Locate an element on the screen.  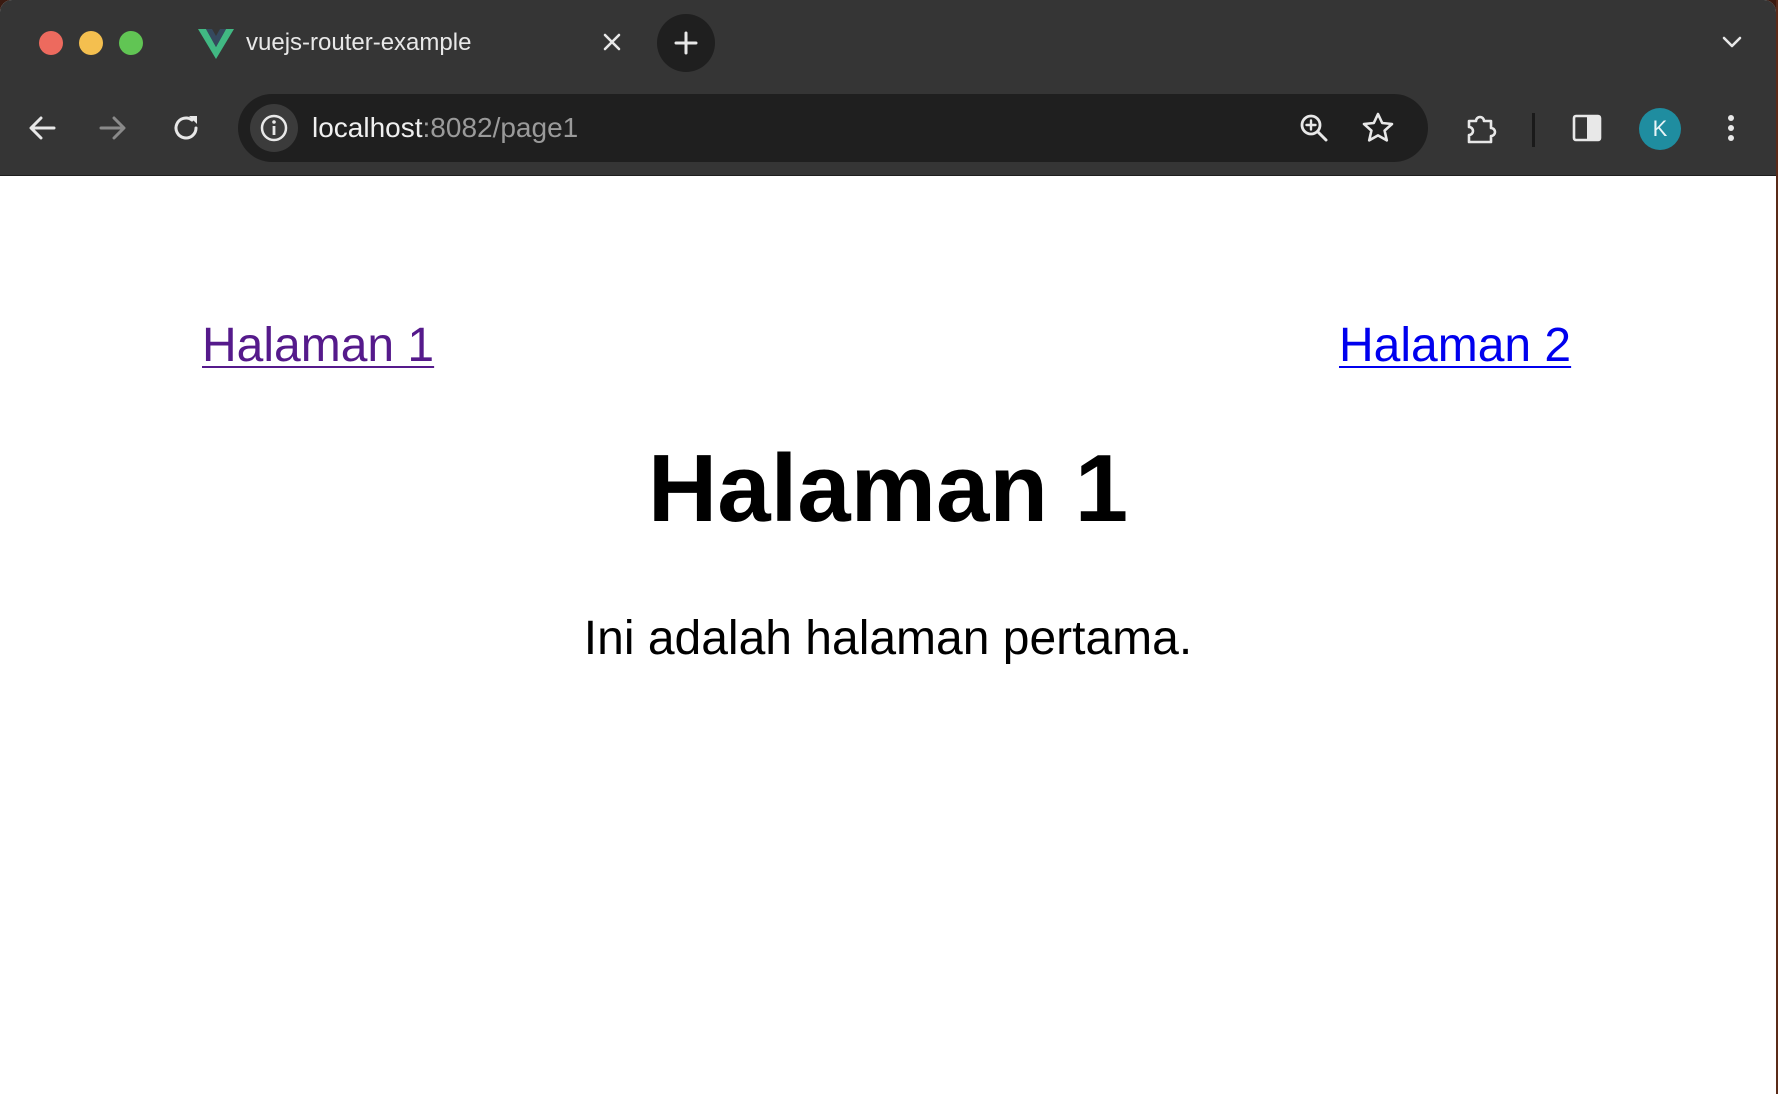
vue-logo-icon is located at coordinates (216, 44).